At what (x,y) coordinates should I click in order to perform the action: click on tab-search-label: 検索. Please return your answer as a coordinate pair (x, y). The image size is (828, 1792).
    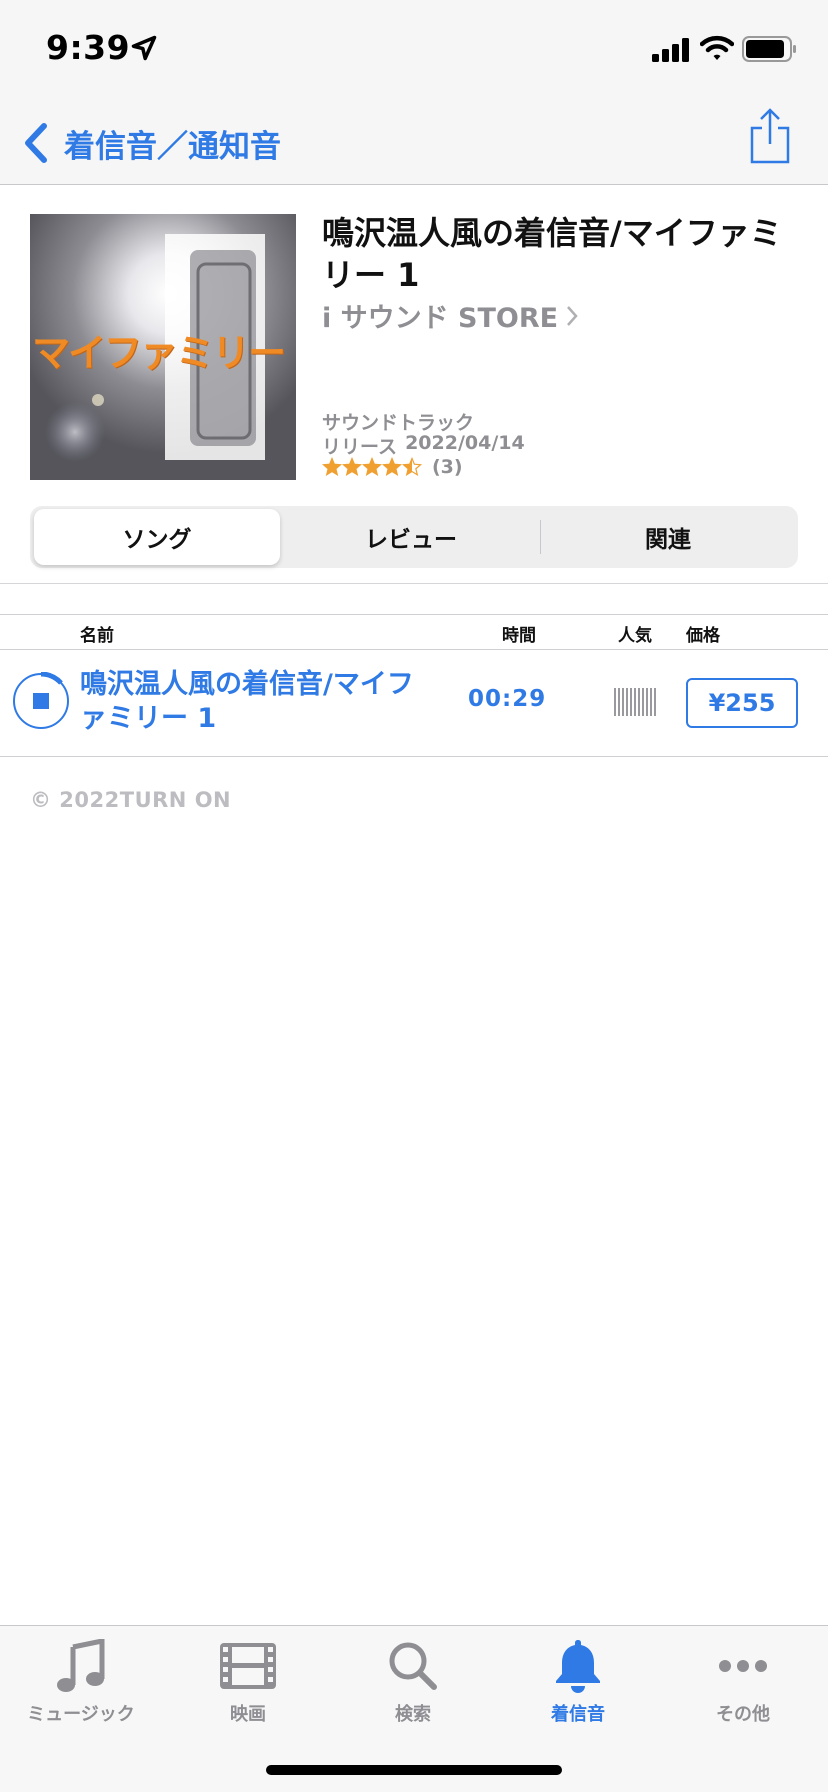
    Looking at the image, I should click on (413, 1714).